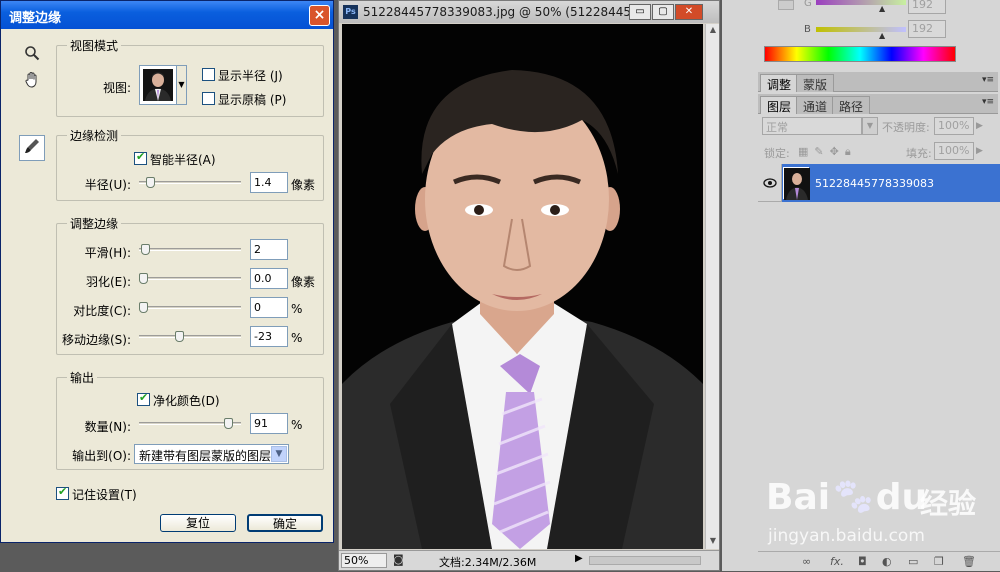 Image resolution: width=1000 pixels, height=572 pixels. I want to click on shift-edge-unit: %, so click(297, 338).